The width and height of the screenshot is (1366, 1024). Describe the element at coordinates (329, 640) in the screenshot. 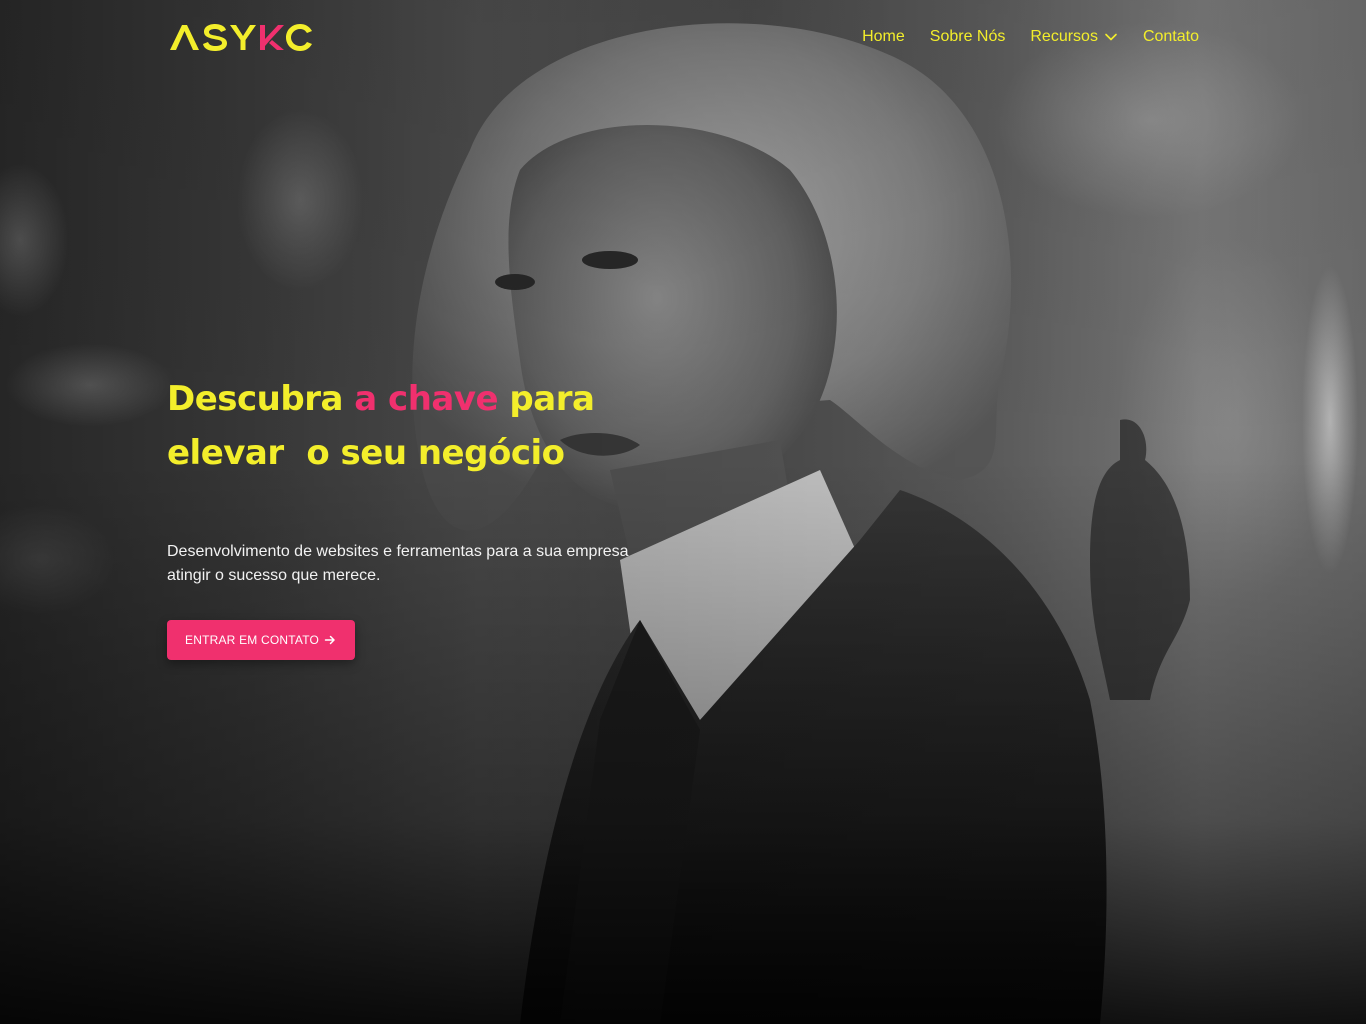

I see `arrow-right-icon` at that location.